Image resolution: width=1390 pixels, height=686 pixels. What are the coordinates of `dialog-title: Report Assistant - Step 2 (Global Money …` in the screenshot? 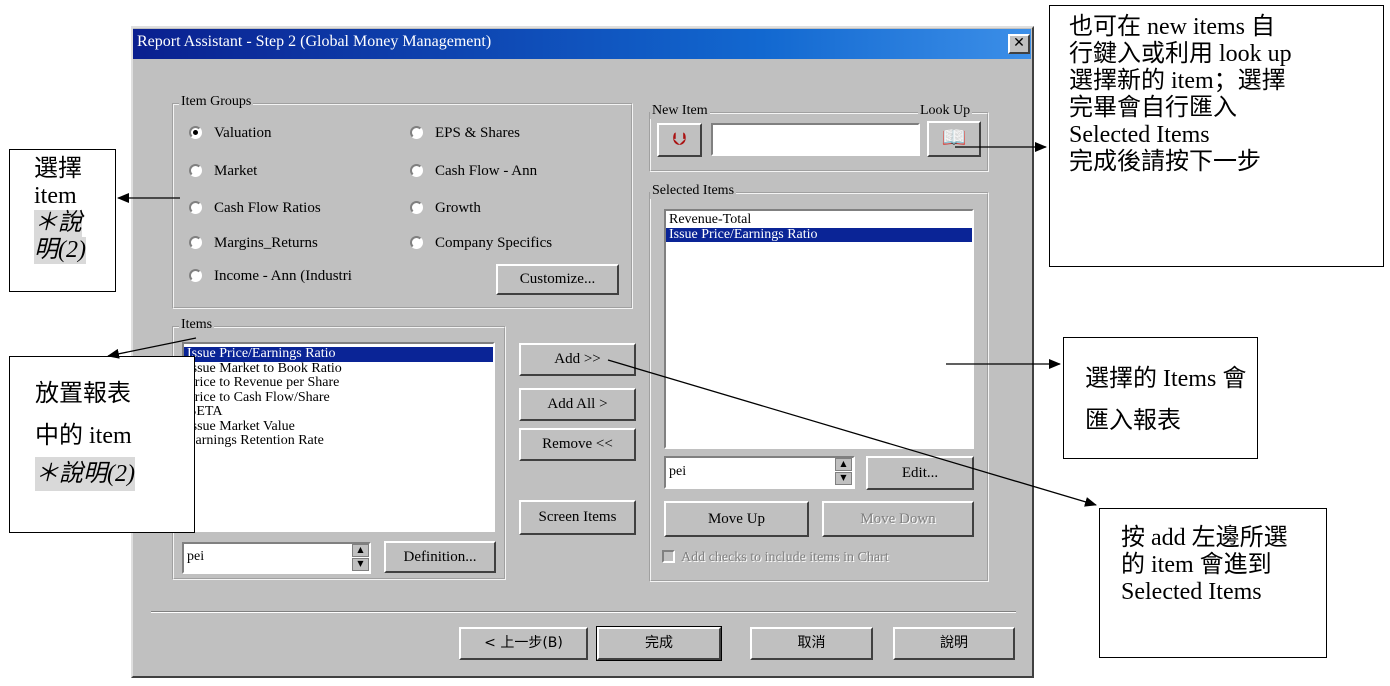 It's located at (314, 41).